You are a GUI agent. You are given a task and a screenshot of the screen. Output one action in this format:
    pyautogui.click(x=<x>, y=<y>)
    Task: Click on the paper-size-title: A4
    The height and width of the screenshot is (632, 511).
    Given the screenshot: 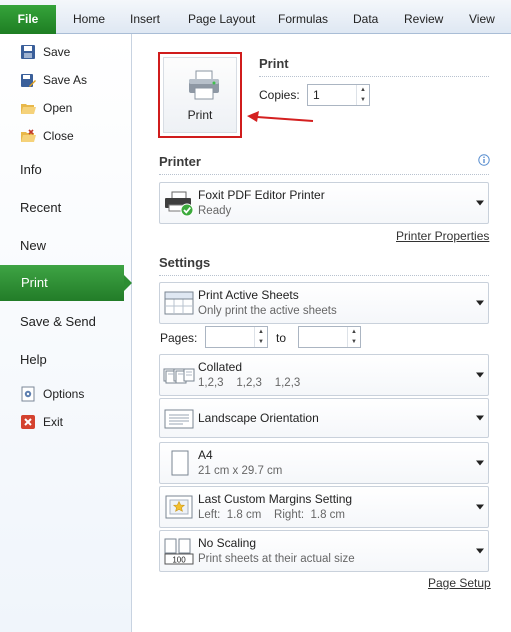 What is the action you would take?
    pyautogui.click(x=205, y=455)
    